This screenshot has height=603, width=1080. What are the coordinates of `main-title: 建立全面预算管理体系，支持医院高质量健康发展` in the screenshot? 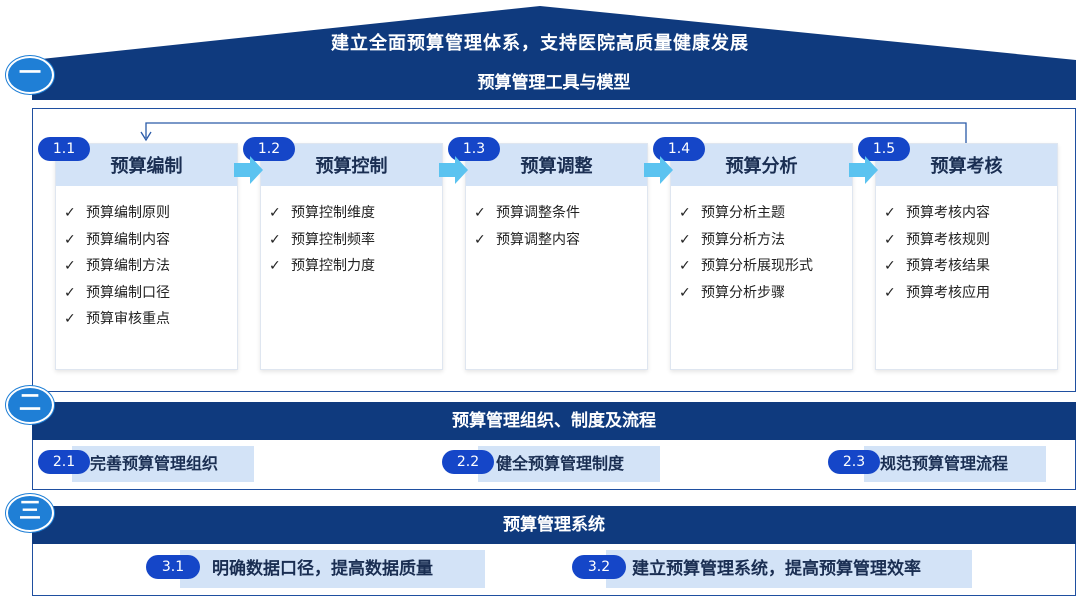 It's located at (540, 43).